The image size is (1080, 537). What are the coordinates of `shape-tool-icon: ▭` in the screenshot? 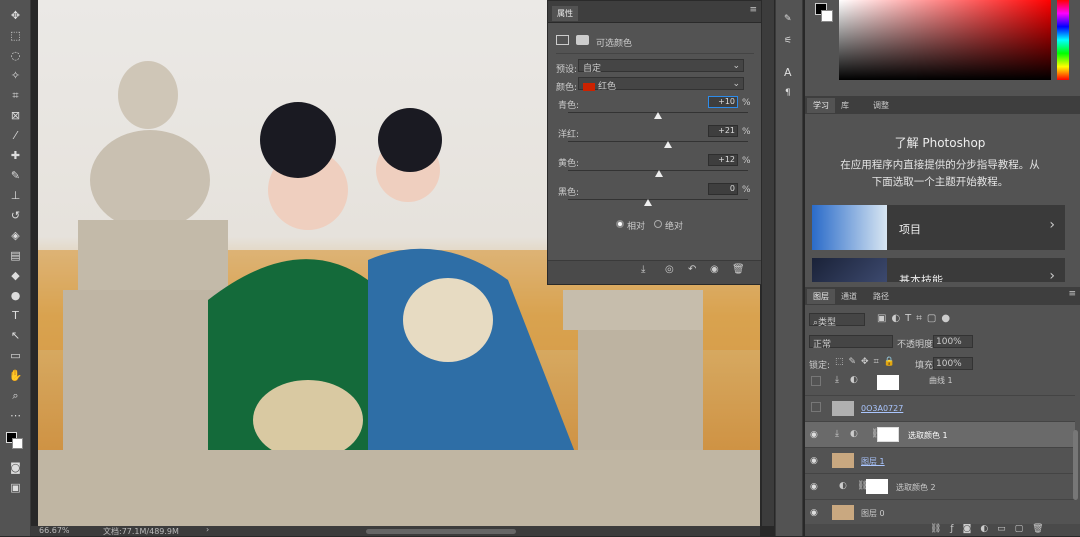 It's located at (15, 355).